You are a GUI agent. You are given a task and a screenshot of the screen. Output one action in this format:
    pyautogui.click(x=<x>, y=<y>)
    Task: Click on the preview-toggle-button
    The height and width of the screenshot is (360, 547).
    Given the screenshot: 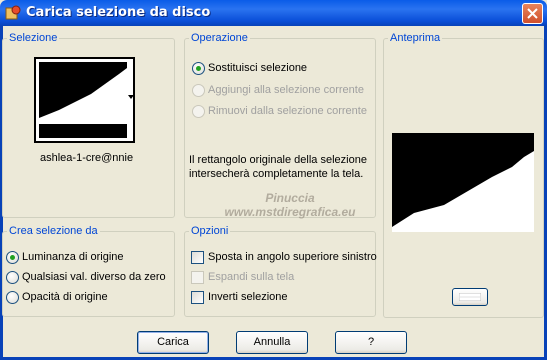 What is the action you would take?
    pyautogui.click(x=470, y=297)
    